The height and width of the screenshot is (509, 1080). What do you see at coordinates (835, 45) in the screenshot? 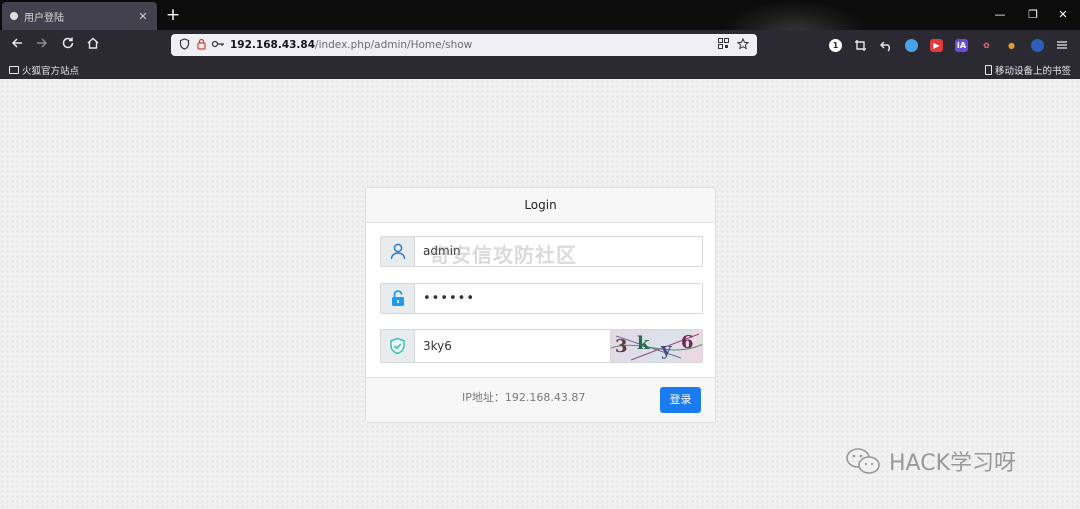
I see `extension-1-icon: 1` at bounding box center [835, 45].